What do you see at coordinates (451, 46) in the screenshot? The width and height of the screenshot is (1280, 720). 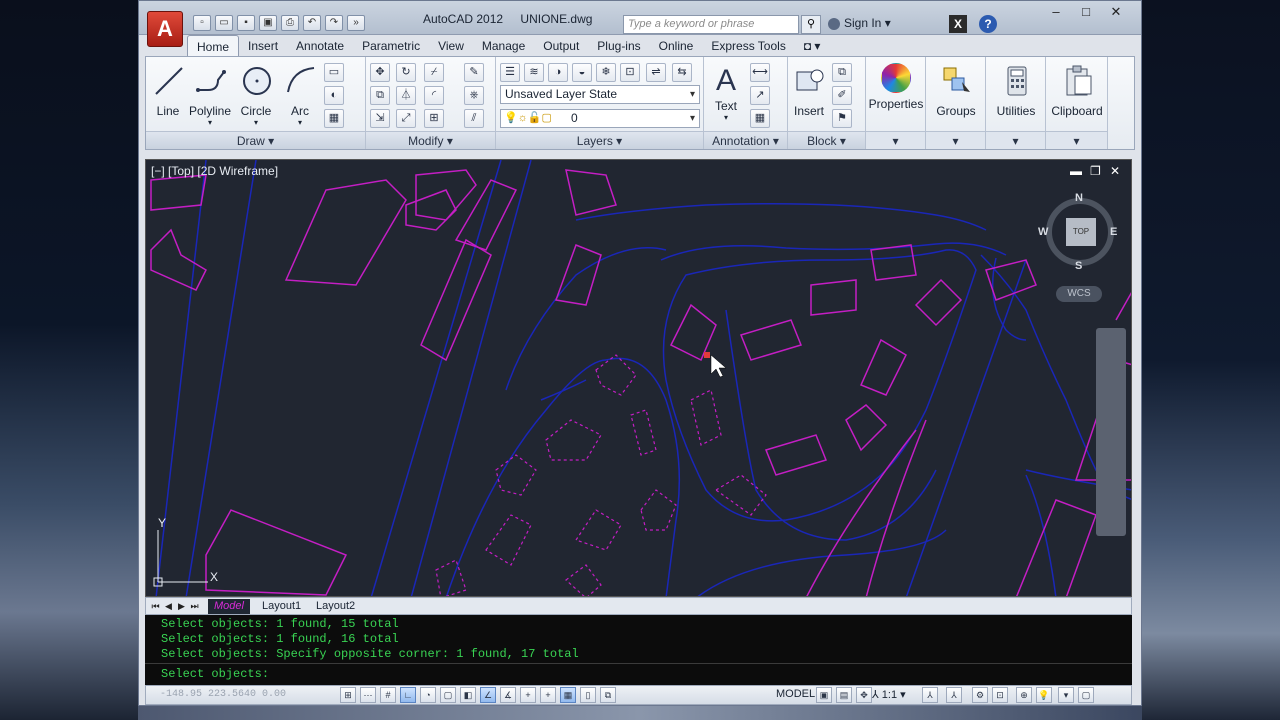 I see `tab-view: View` at bounding box center [451, 46].